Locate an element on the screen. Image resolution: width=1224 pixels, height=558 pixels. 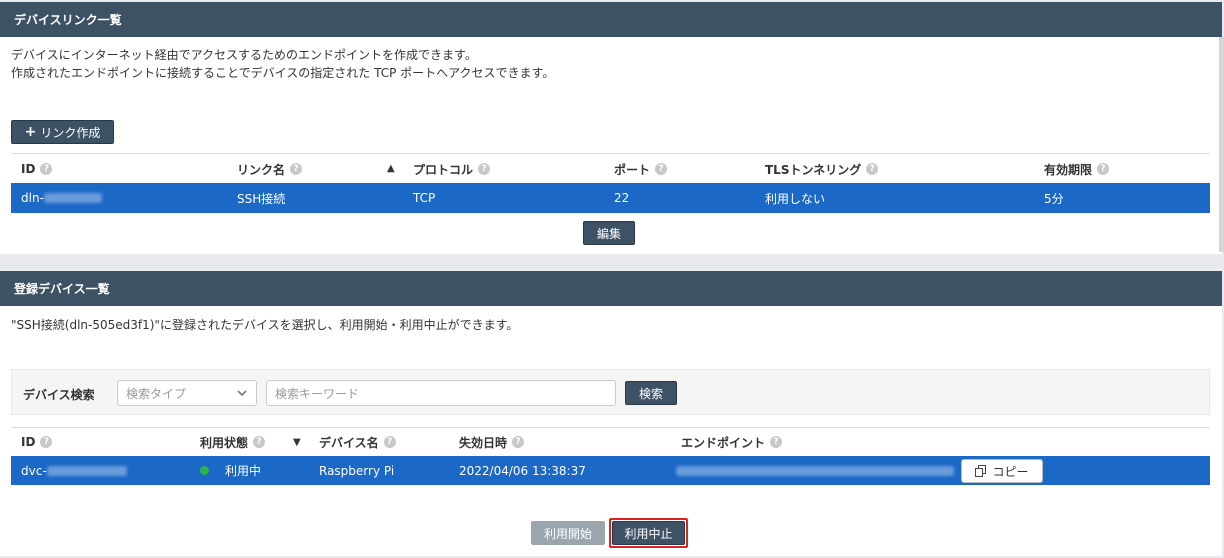
device-id-cell: dvc- is located at coordinates (74, 470).